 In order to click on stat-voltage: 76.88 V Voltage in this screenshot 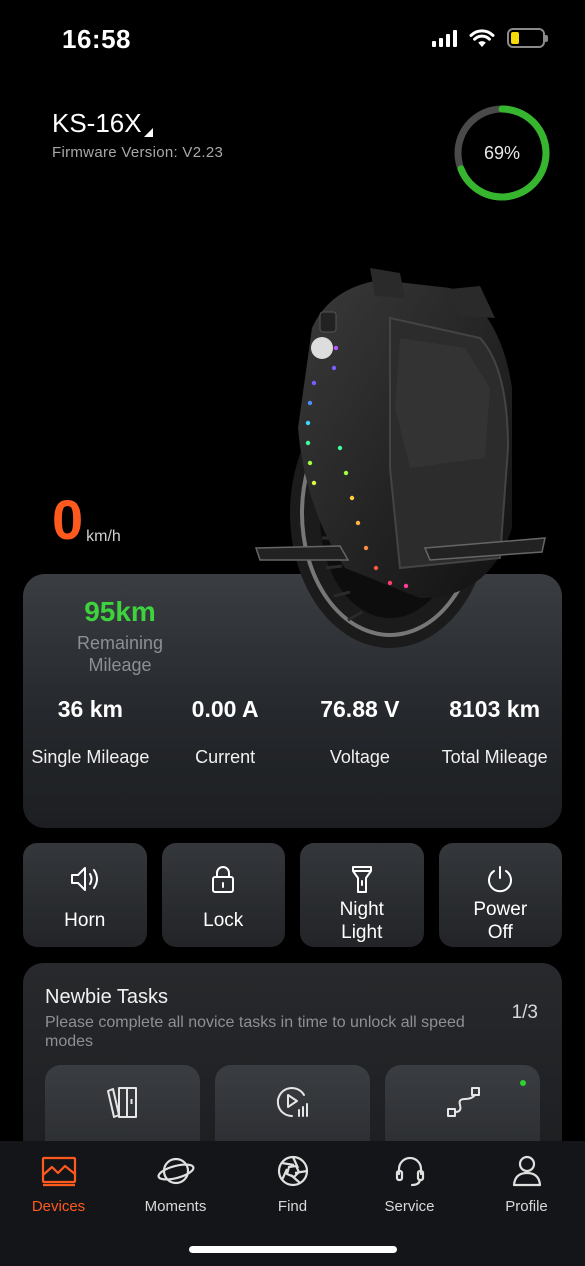, I will do `click(360, 732)`.